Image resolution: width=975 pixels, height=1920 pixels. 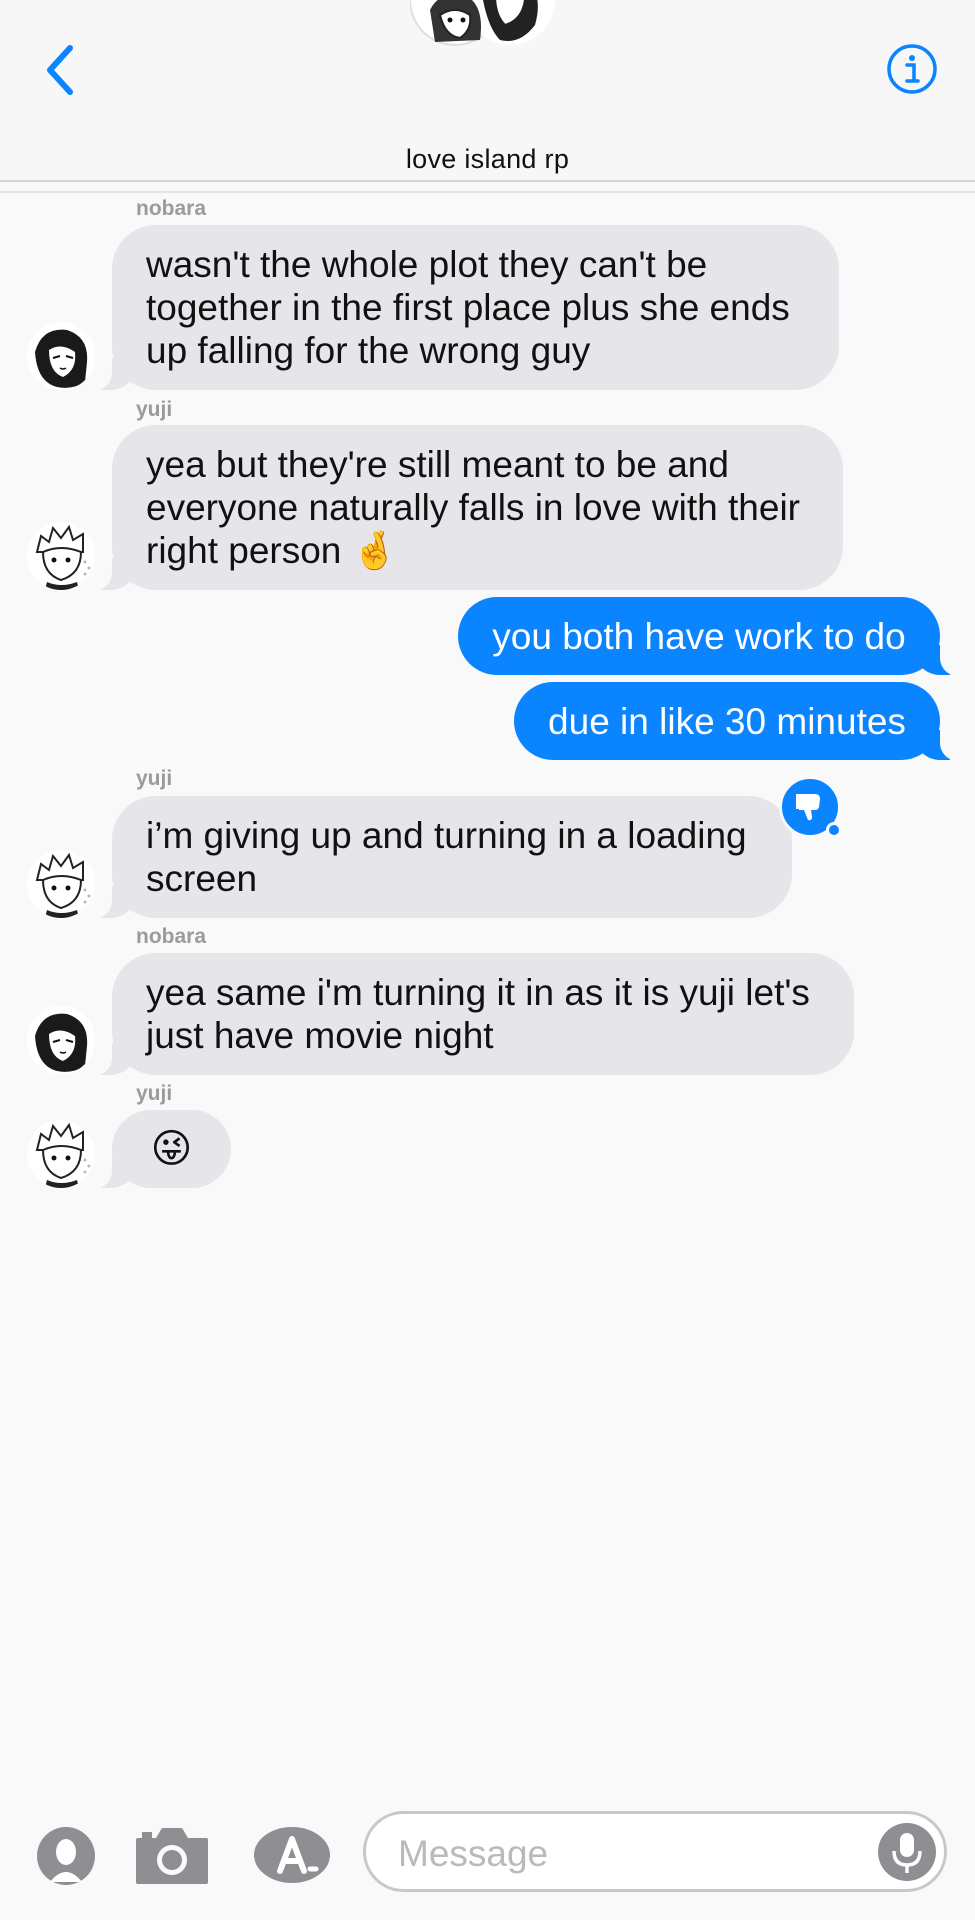 What do you see at coordinates (655, 1851) in the screenshot?
I see `message-input: Message` at bounding box center [655, 1851].